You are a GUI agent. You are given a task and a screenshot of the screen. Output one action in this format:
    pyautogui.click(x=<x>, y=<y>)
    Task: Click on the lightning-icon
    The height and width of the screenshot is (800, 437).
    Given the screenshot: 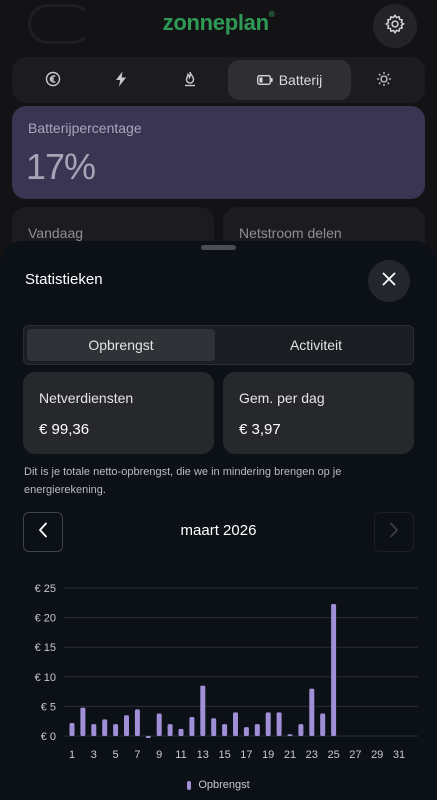 What is the action you would take?
    pyautogui.click(x=121, y=80)
    